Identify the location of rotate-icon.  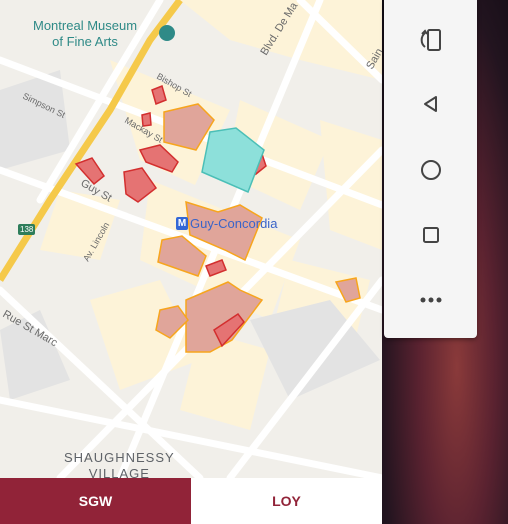
(430, 40).